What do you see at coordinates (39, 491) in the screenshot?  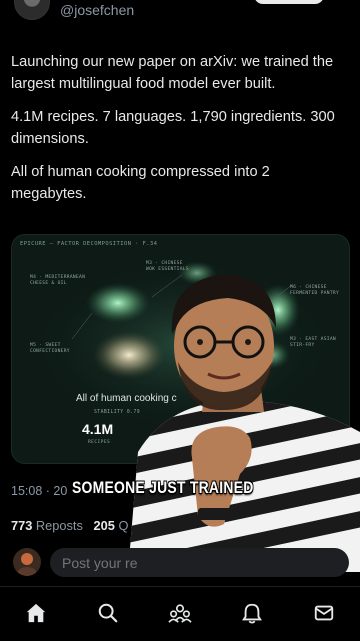 I see `tweet-timestamp: 15:08 · 20` at bounding box center [39, 491].